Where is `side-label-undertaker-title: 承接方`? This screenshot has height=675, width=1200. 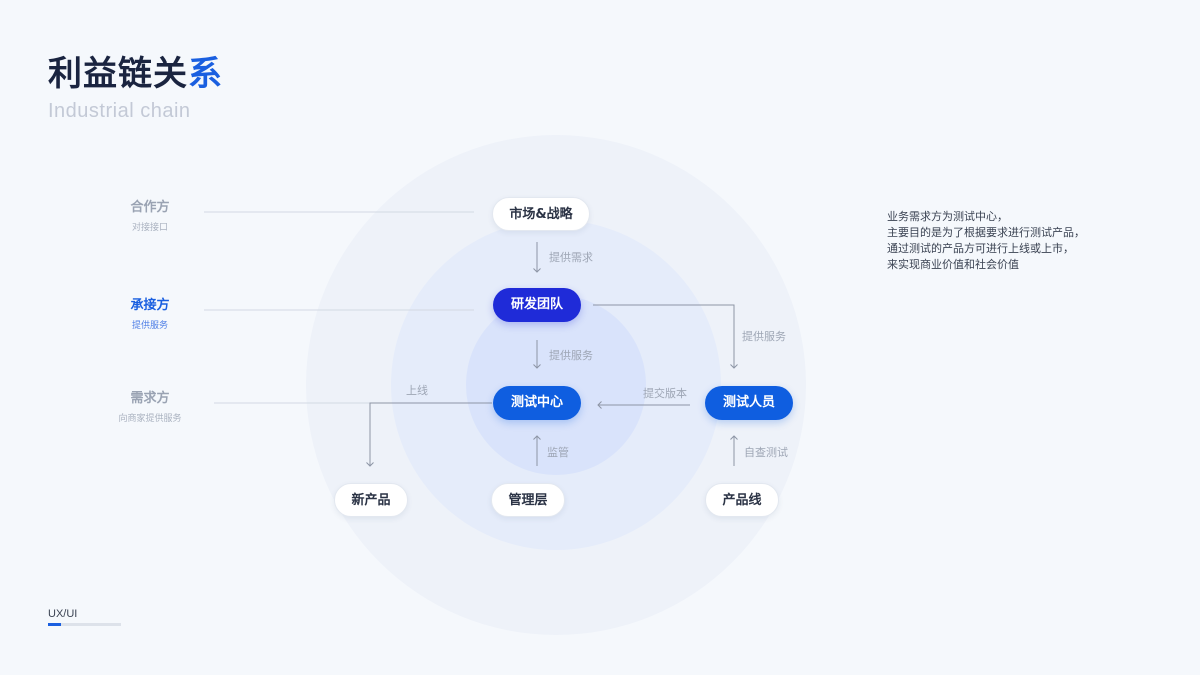
side-label-undertaker-title: 承接方 is located at coordinates (150, 305).